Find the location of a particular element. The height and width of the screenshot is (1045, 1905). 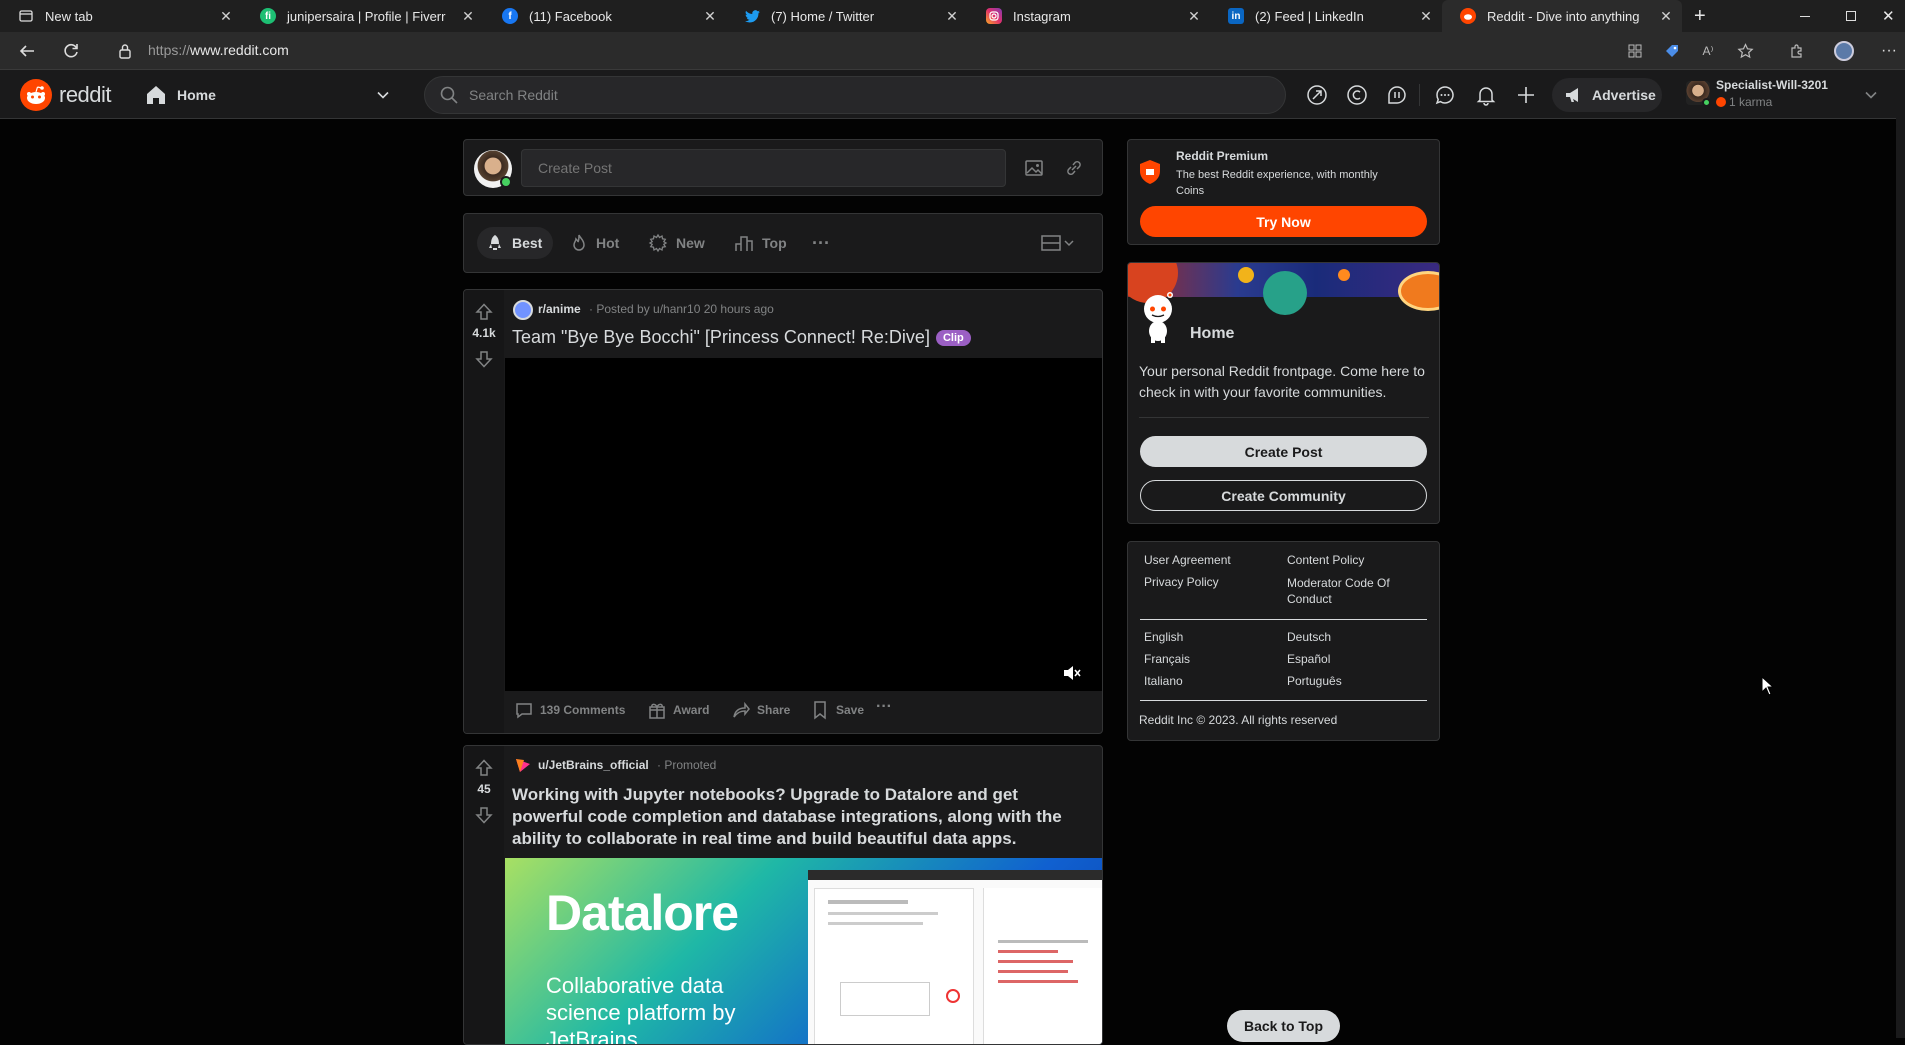

app-available-button is located at coordinates (1635, 51).